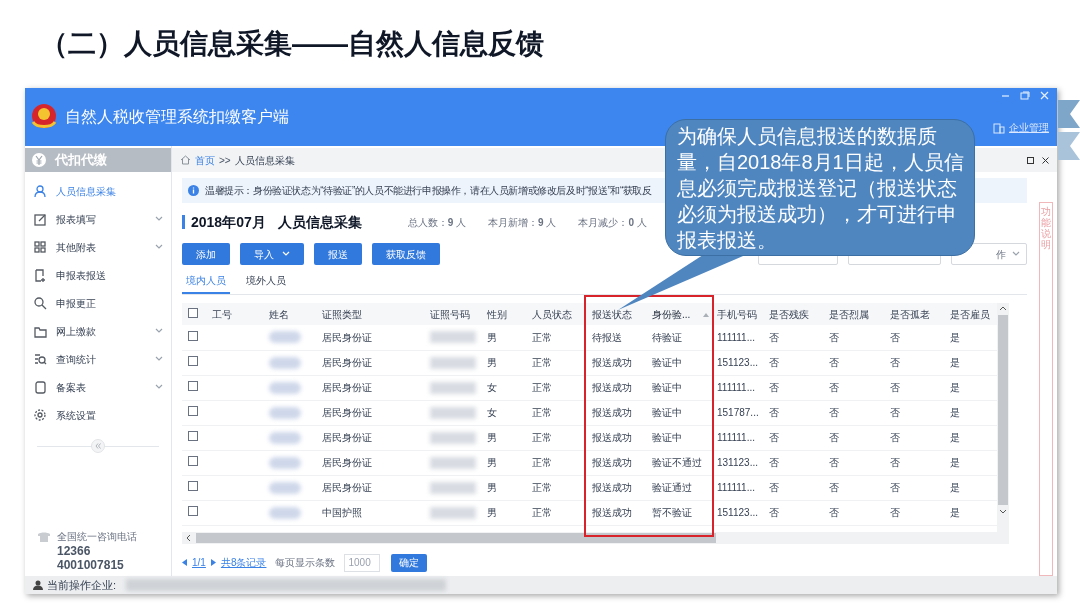  Describe the element at coordinates (971, 314) in the screenshot. I see `column-header: 是否雇员` at that location.